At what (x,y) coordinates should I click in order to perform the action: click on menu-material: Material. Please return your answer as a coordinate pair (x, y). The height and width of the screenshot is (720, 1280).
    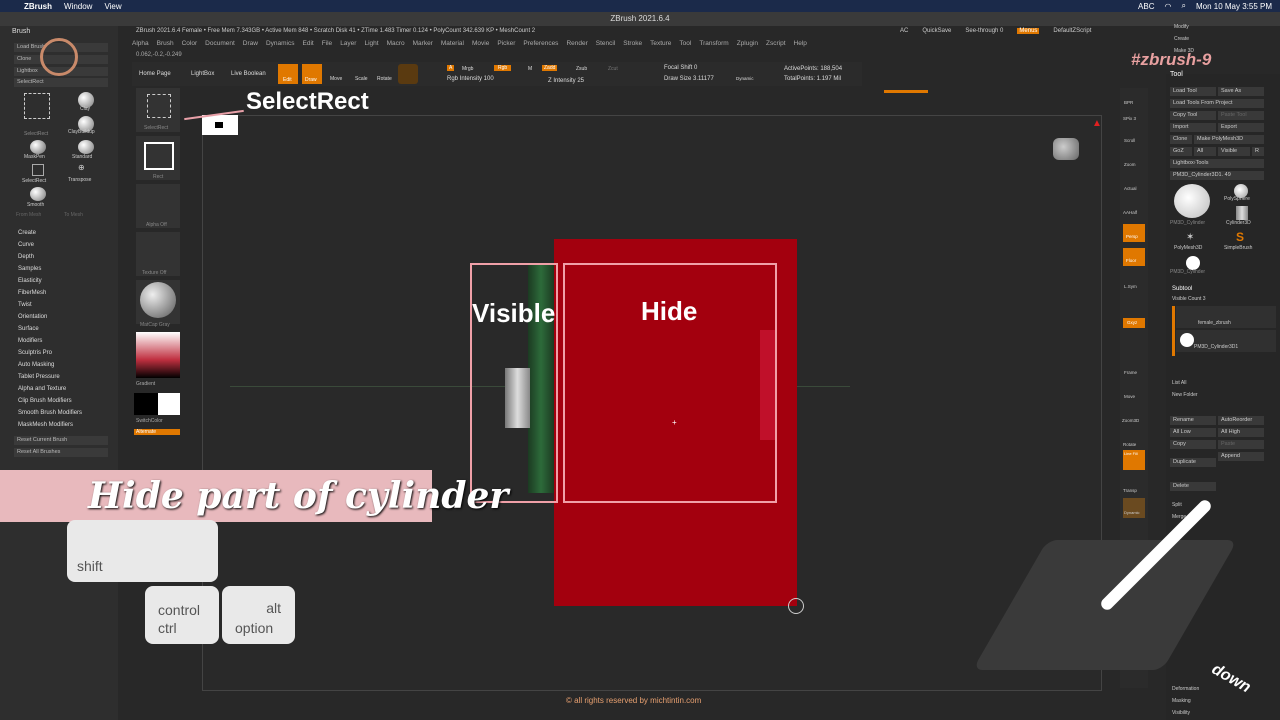
    Looking at the image, I should click on (452, 45).